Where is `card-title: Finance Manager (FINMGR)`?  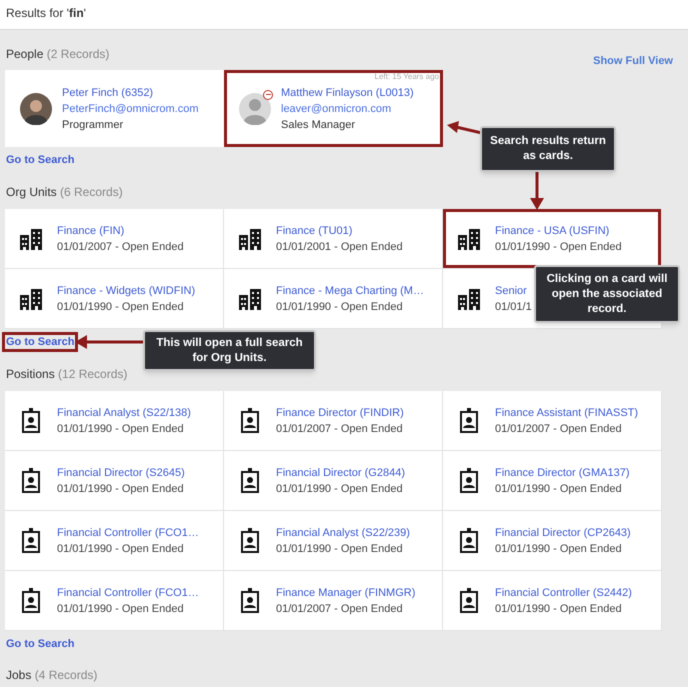 card-title: Finance Manager (FINMGR) is located at coordinates (346, 593).